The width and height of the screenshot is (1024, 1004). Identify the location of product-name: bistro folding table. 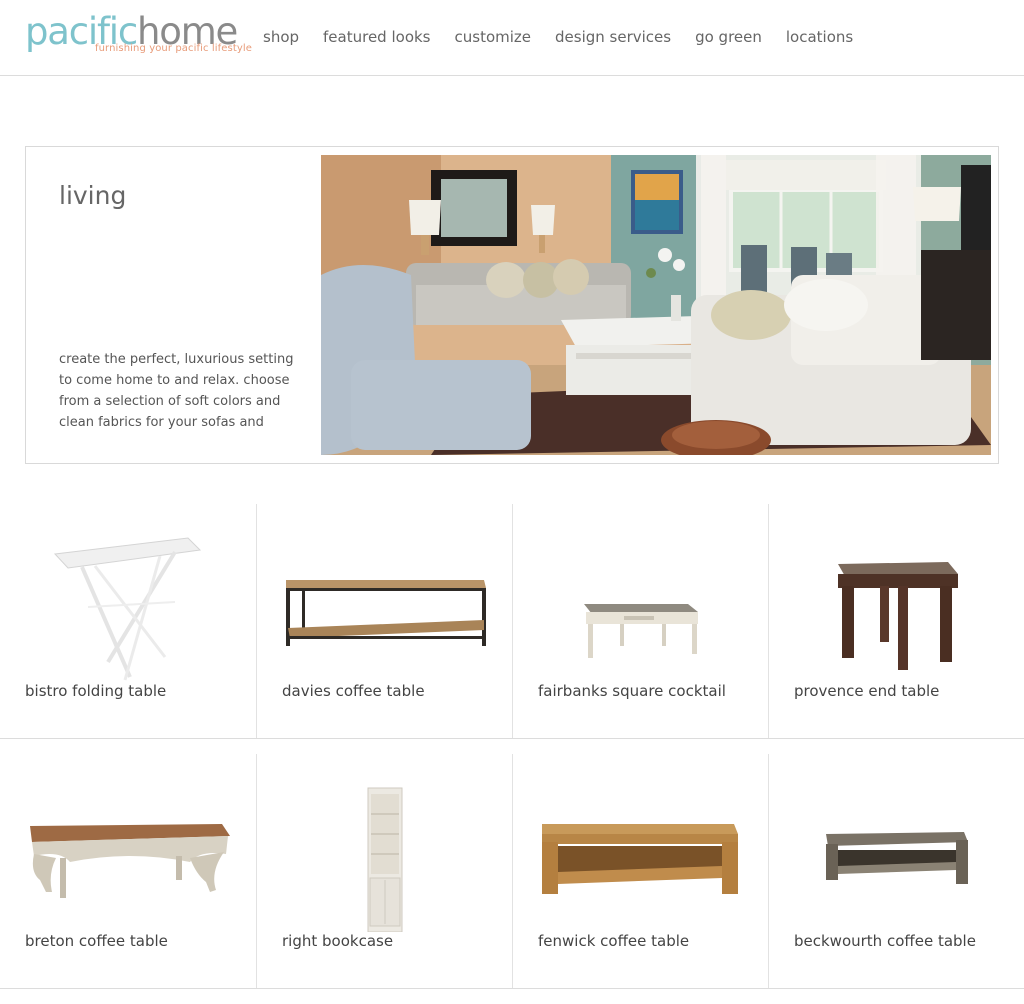
(95, 691).